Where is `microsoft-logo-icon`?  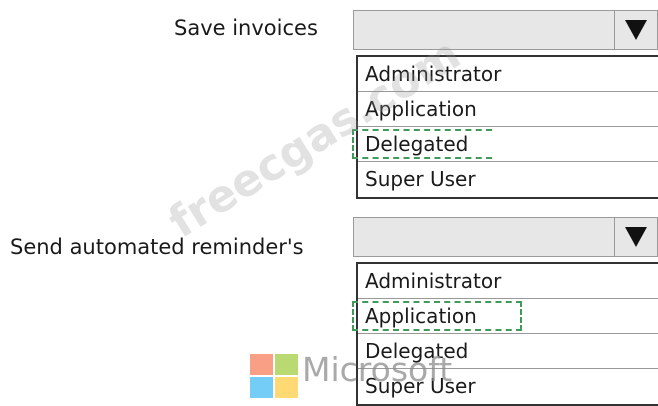
microsoft-logo-icon is located at coordinates (275, 377).